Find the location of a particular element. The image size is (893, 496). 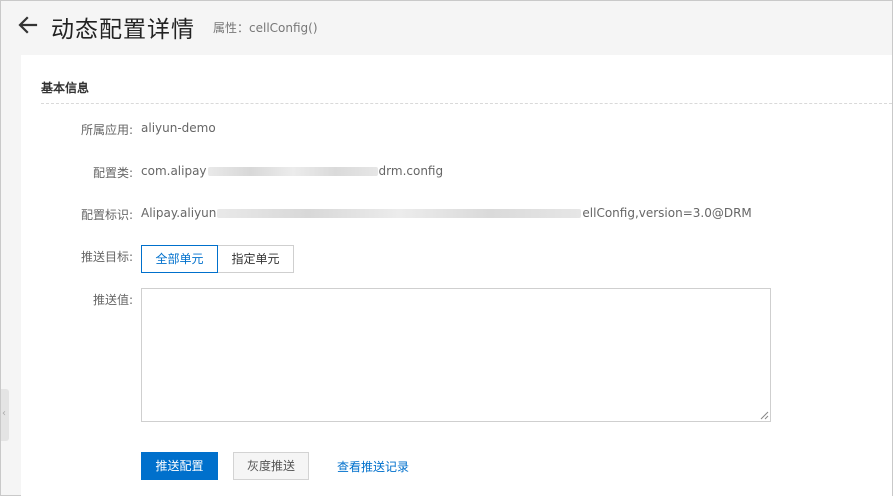

config-id-prefix: Alipay.aliyun is located at coordinates (179, 213).